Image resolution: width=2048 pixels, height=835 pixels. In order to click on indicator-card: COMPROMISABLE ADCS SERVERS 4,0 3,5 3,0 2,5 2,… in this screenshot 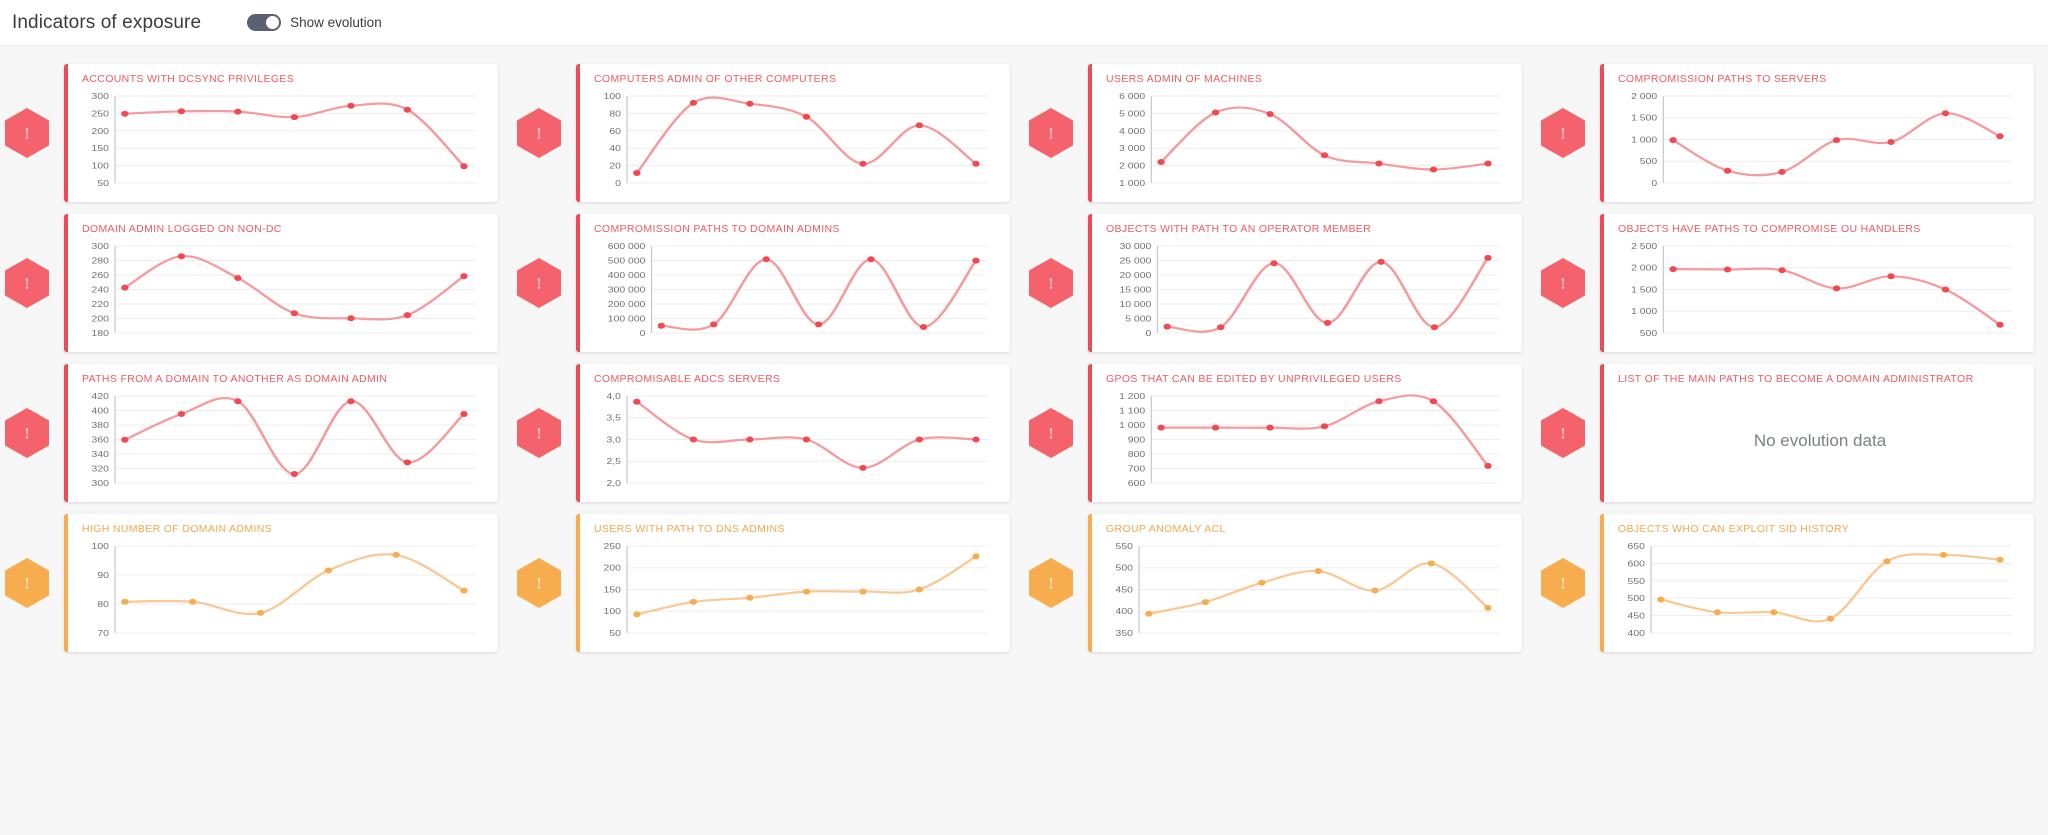, I will do `click(793, 433)`.